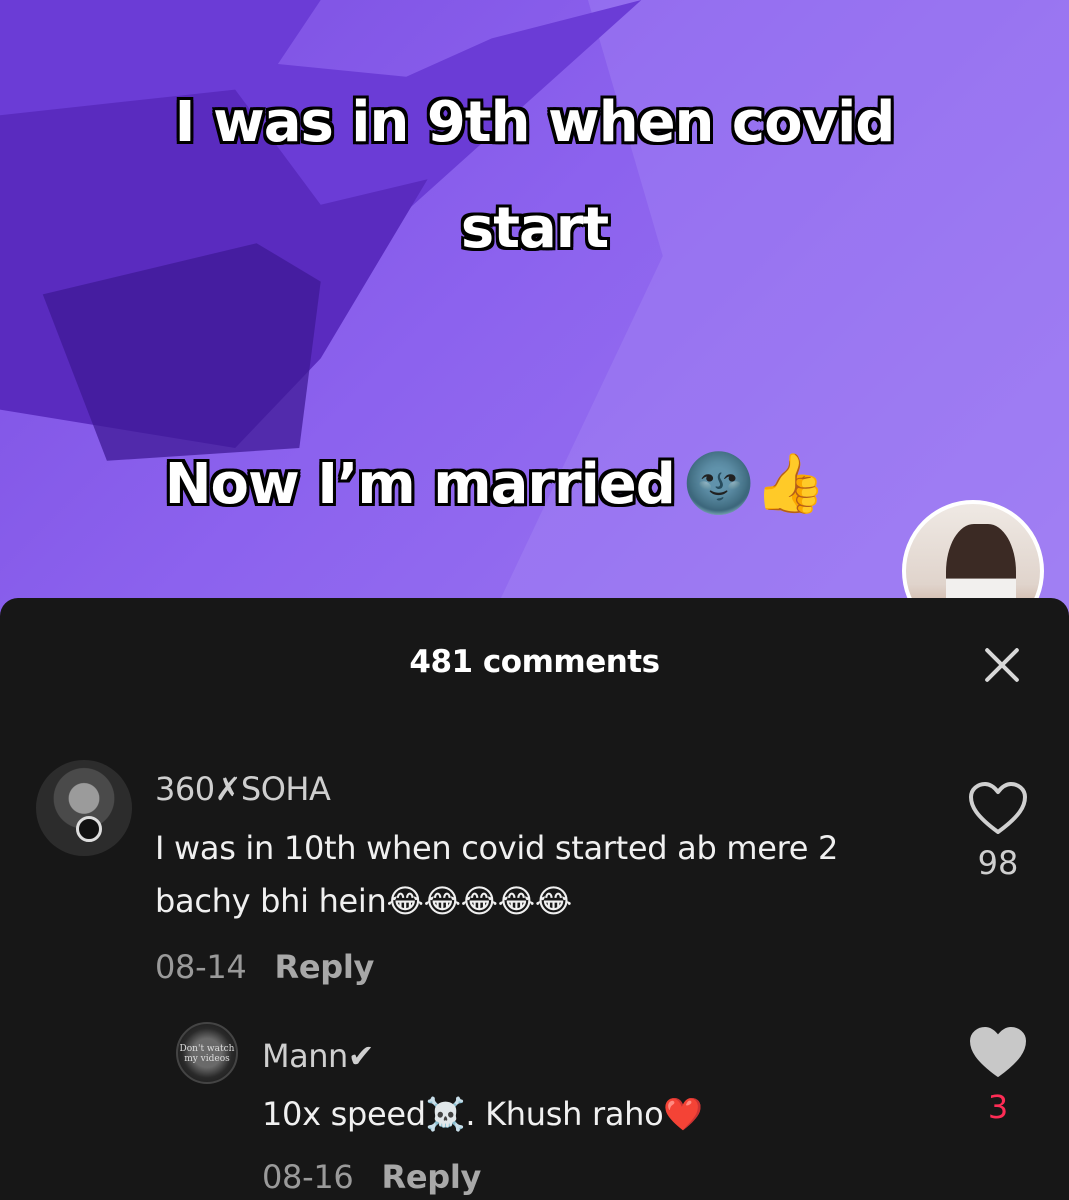 The height and width of the screenshot is (1200, 1069). I want to click on reply-avatar: Don't watch my videos, so click(207, 1053).